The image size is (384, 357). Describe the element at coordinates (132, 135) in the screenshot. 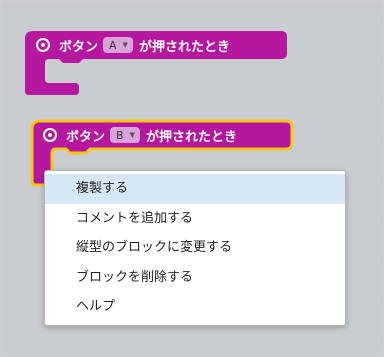

I see `caret-down-icon: ▼` at that location.